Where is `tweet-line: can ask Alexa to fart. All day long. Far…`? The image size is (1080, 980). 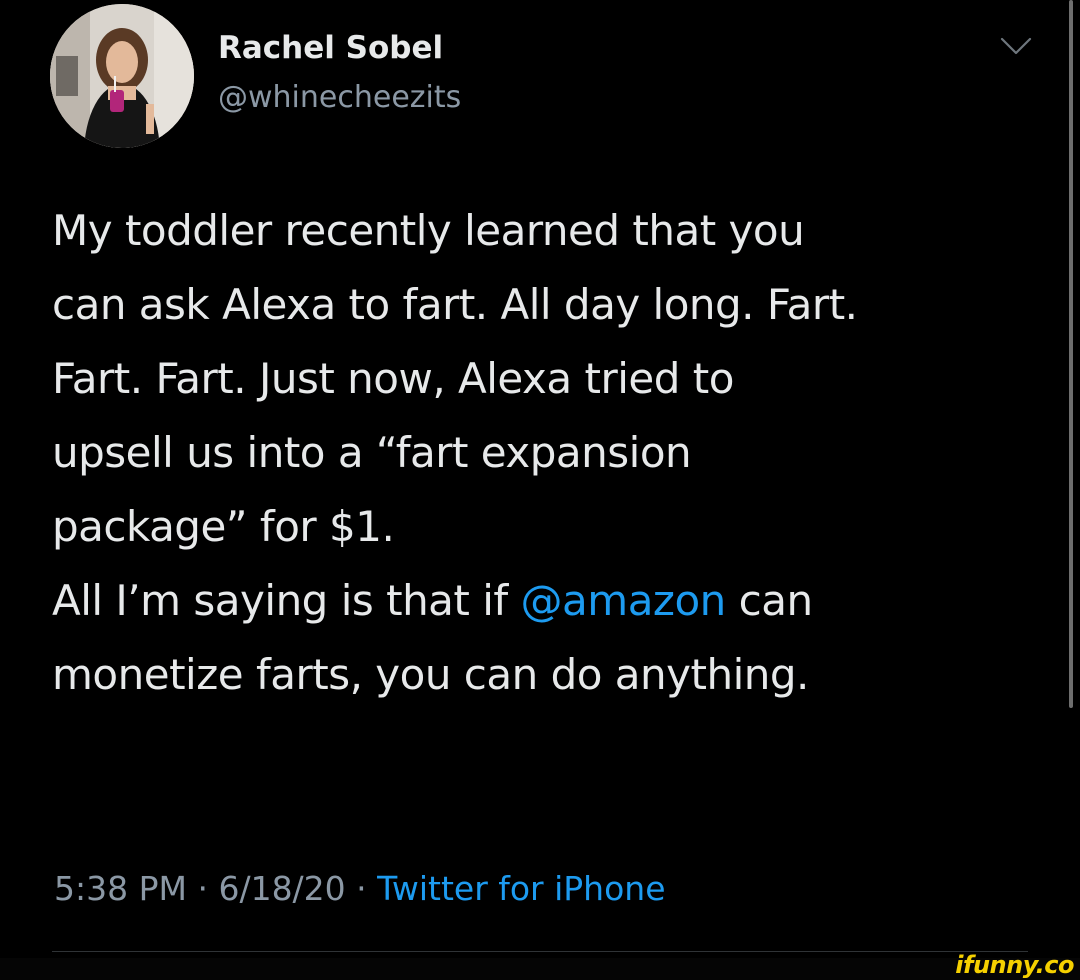
tweet-line: can ask Alexa to fart. All day long. Far… is located at coordinates (455, 304).